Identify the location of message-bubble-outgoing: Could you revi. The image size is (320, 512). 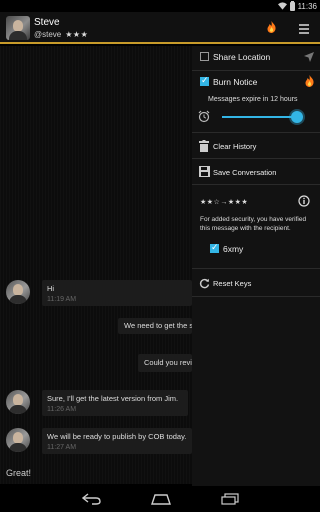
(165, 363).